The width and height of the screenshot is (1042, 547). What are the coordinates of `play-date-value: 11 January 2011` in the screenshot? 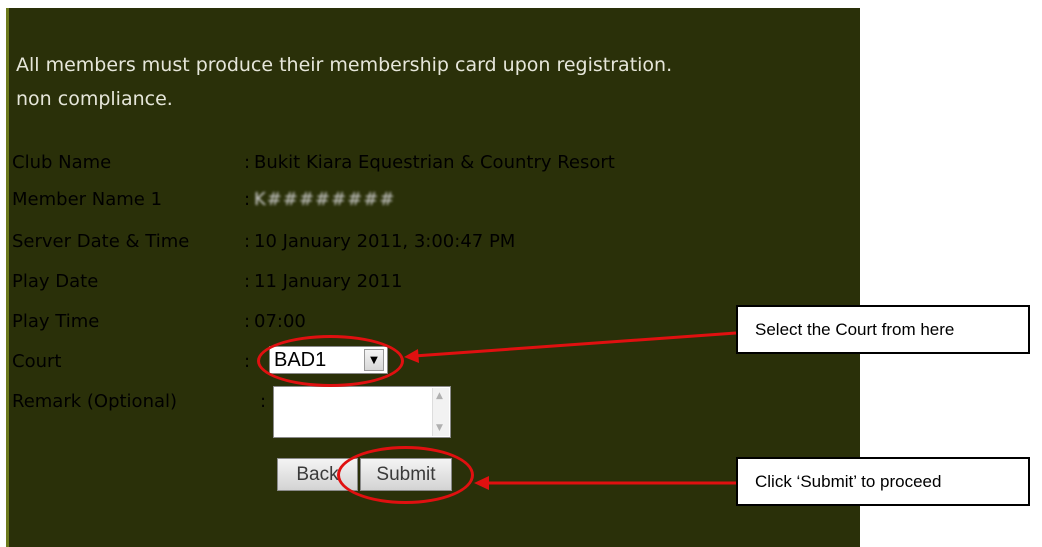 It's located at (328, 281).